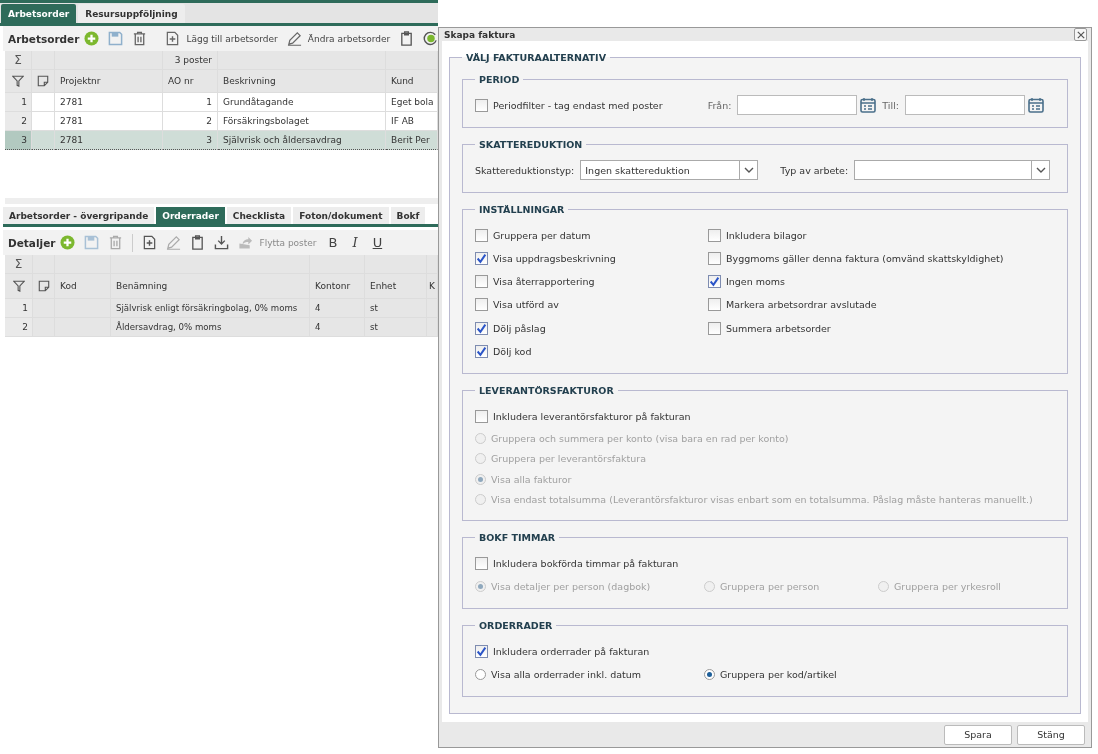  I want to click on table-cell: 2781, so click(109, 140).